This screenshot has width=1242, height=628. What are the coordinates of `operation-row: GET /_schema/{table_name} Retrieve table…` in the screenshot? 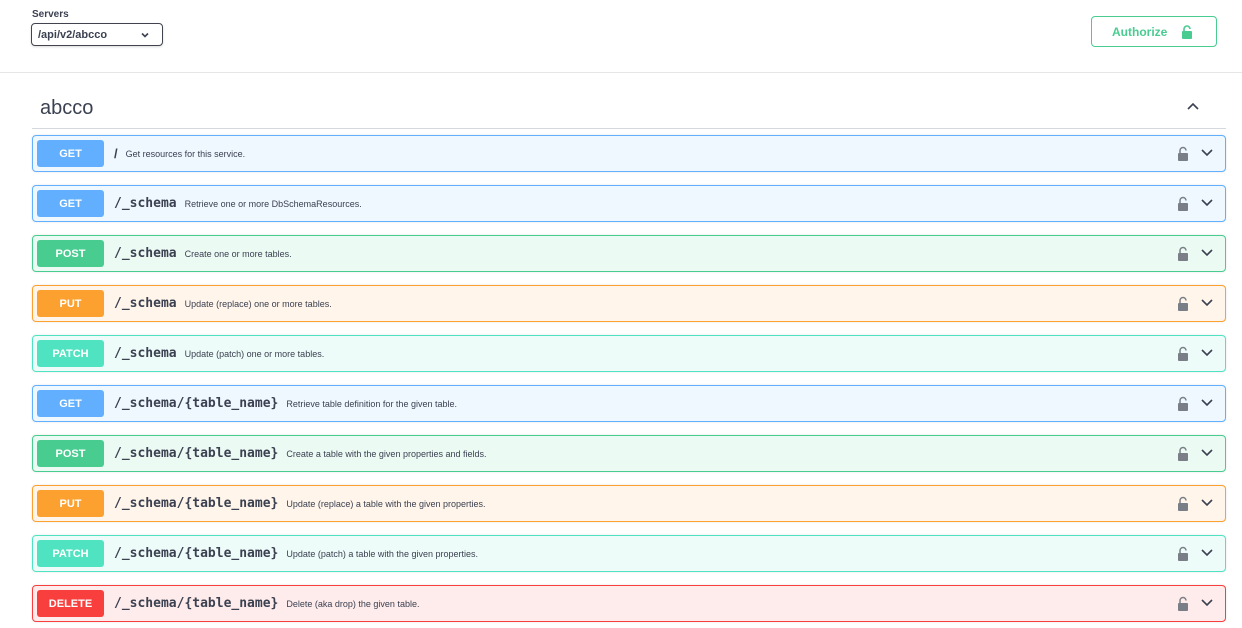 It's located at (629, 403).